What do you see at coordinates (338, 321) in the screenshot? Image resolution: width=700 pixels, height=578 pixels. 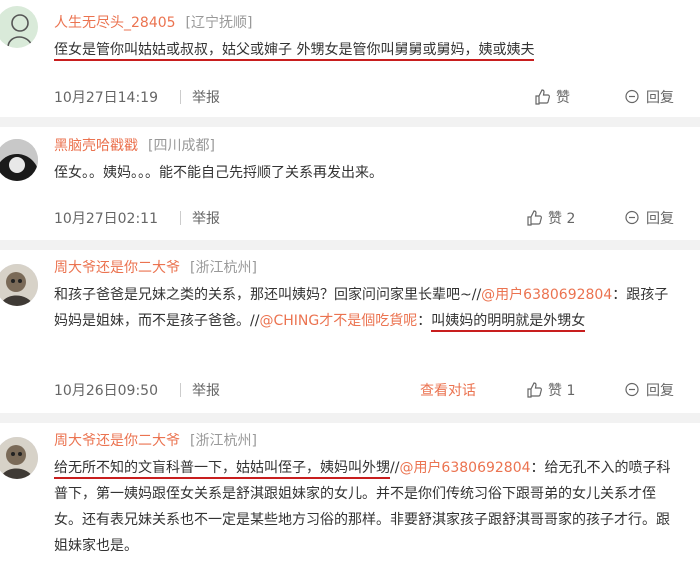 I see `mention-link: @CHING才不是個吃貨呢` at bounding box center [338, 321].